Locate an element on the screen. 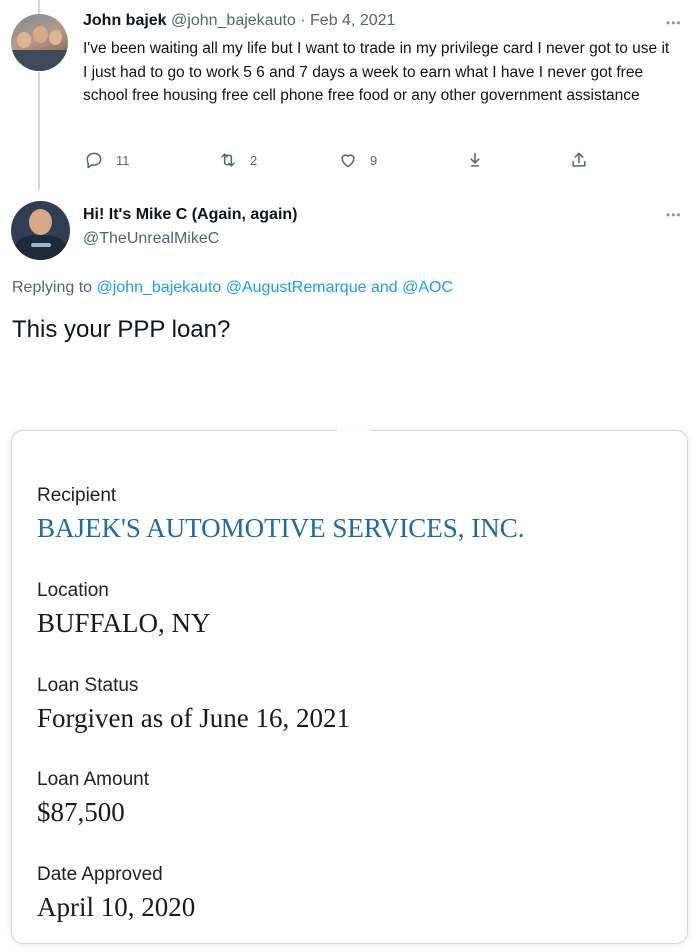  retweet-count: 2 is located at coordinates (254, 160).